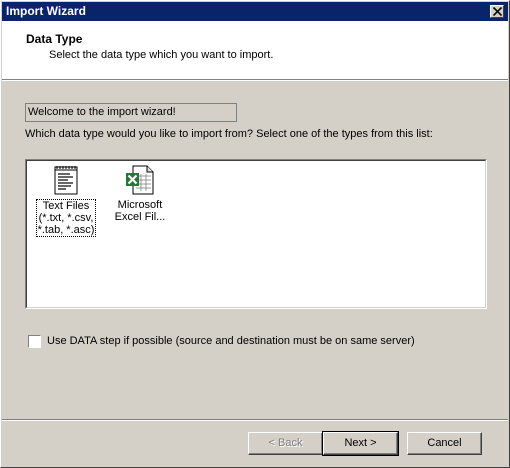  I want to click on welcome-message: Welcome to the import wizard!, so click(131, 112).